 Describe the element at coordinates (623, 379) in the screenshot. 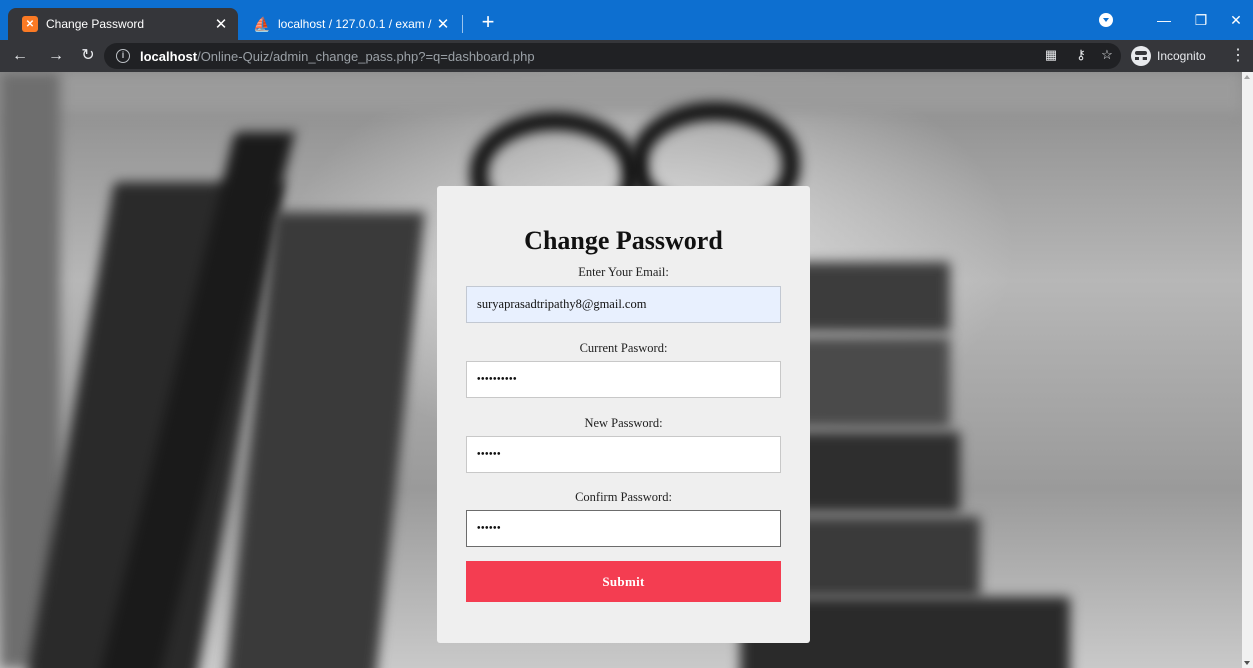

I see `current-password-field: ••••••••••` at that location.